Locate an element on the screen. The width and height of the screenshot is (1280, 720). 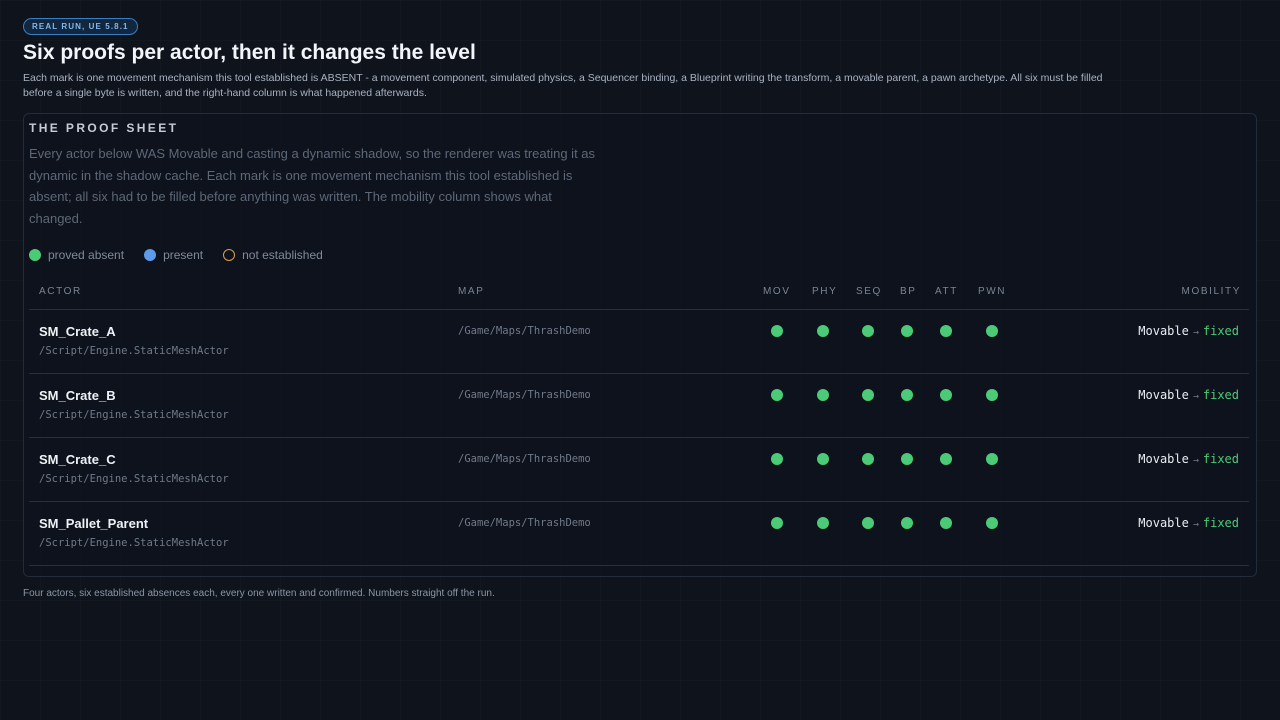
column-header-bp: BP is located at coordinates (908, 291).